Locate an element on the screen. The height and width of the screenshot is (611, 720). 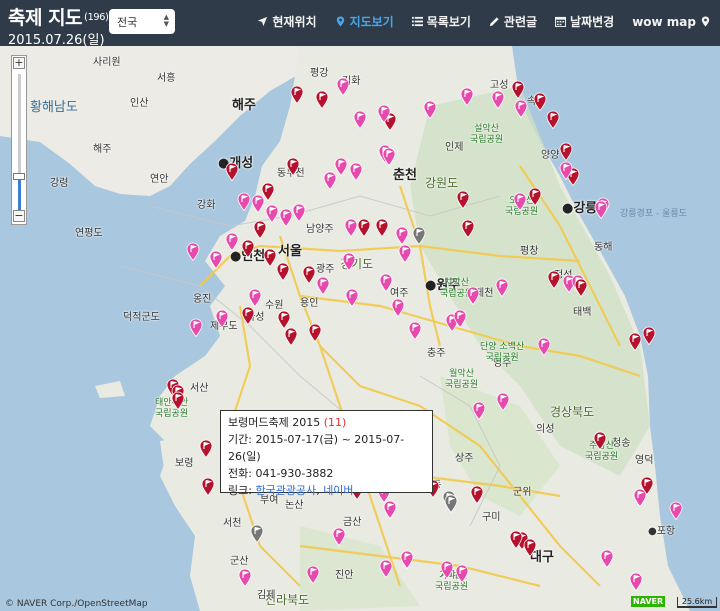
nav-map-view: 지도보기 is located at coordinates (364, 21).